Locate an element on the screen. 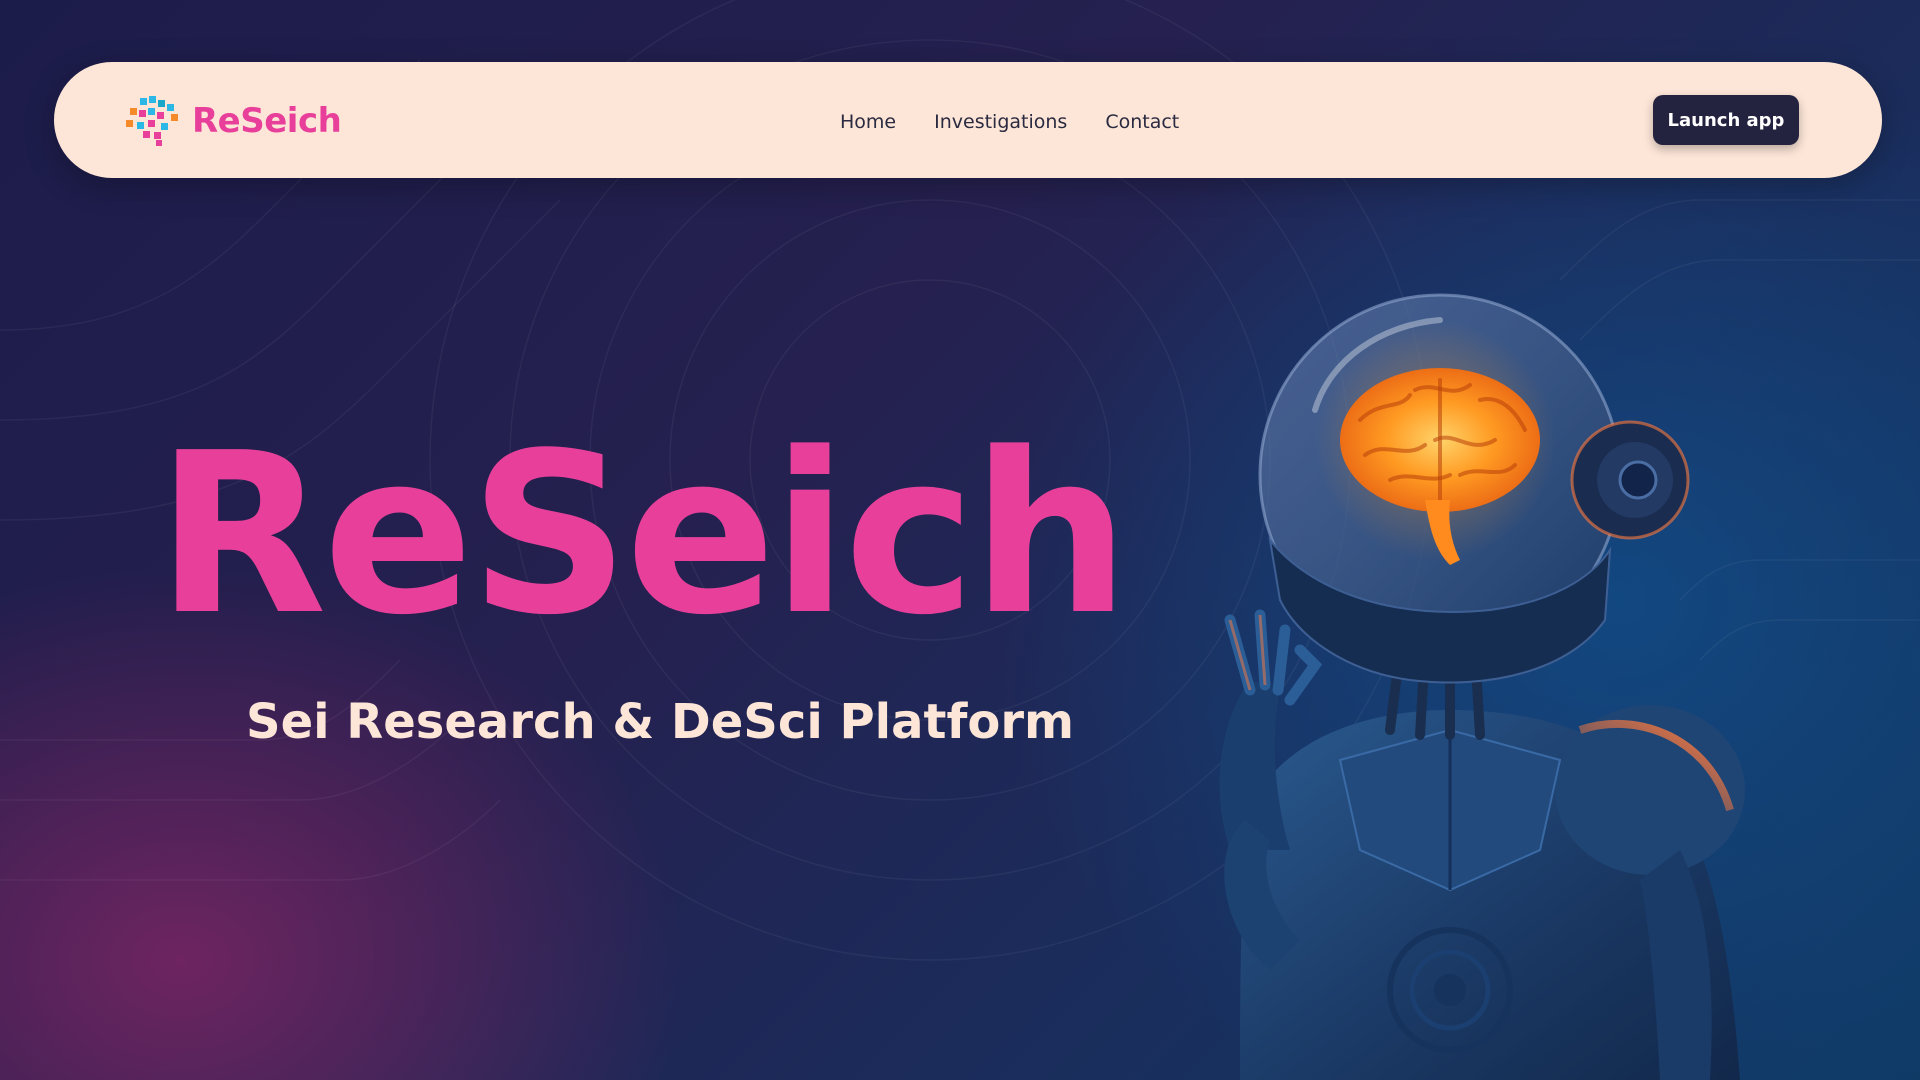 This screenshot has width=1920, height=1080. hero-title: ReSeich is located at coordinates (643, 535).